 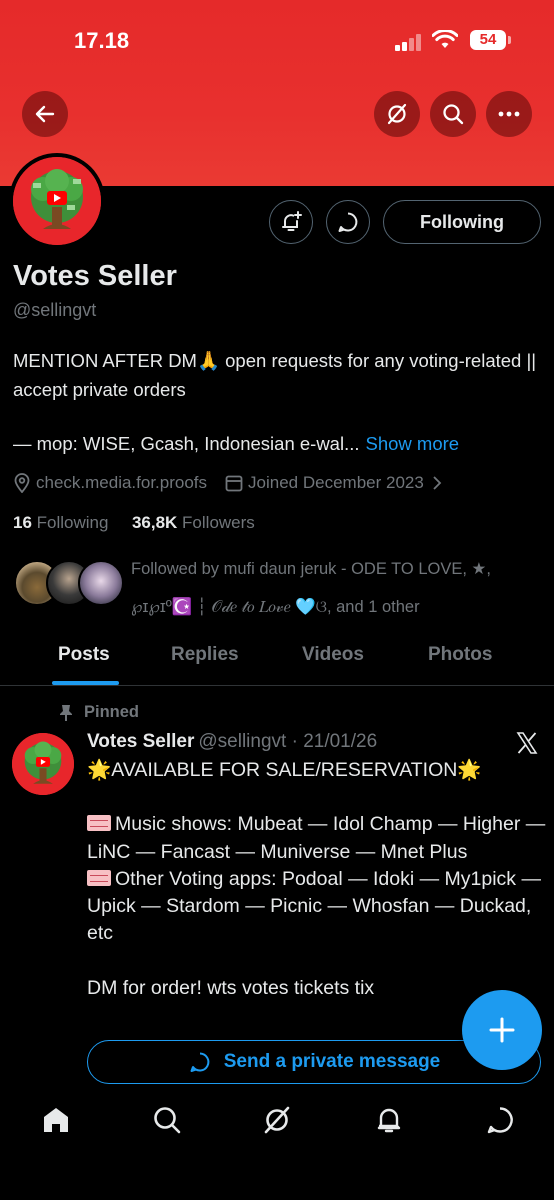 What do you see at coordinates (205, 655) in the screenshot?
I see `tab-replies: Replies` at bounding box center [205, 655].